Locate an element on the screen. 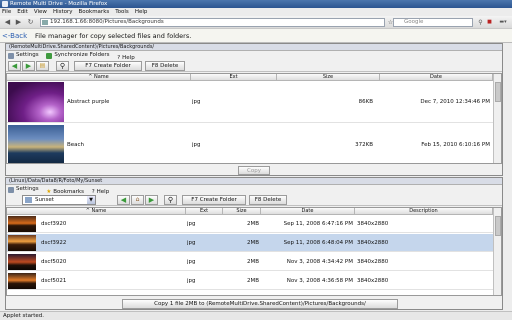 This screenshot has width=512, height=320. search-input: Google is located at coordinates (433, 22).